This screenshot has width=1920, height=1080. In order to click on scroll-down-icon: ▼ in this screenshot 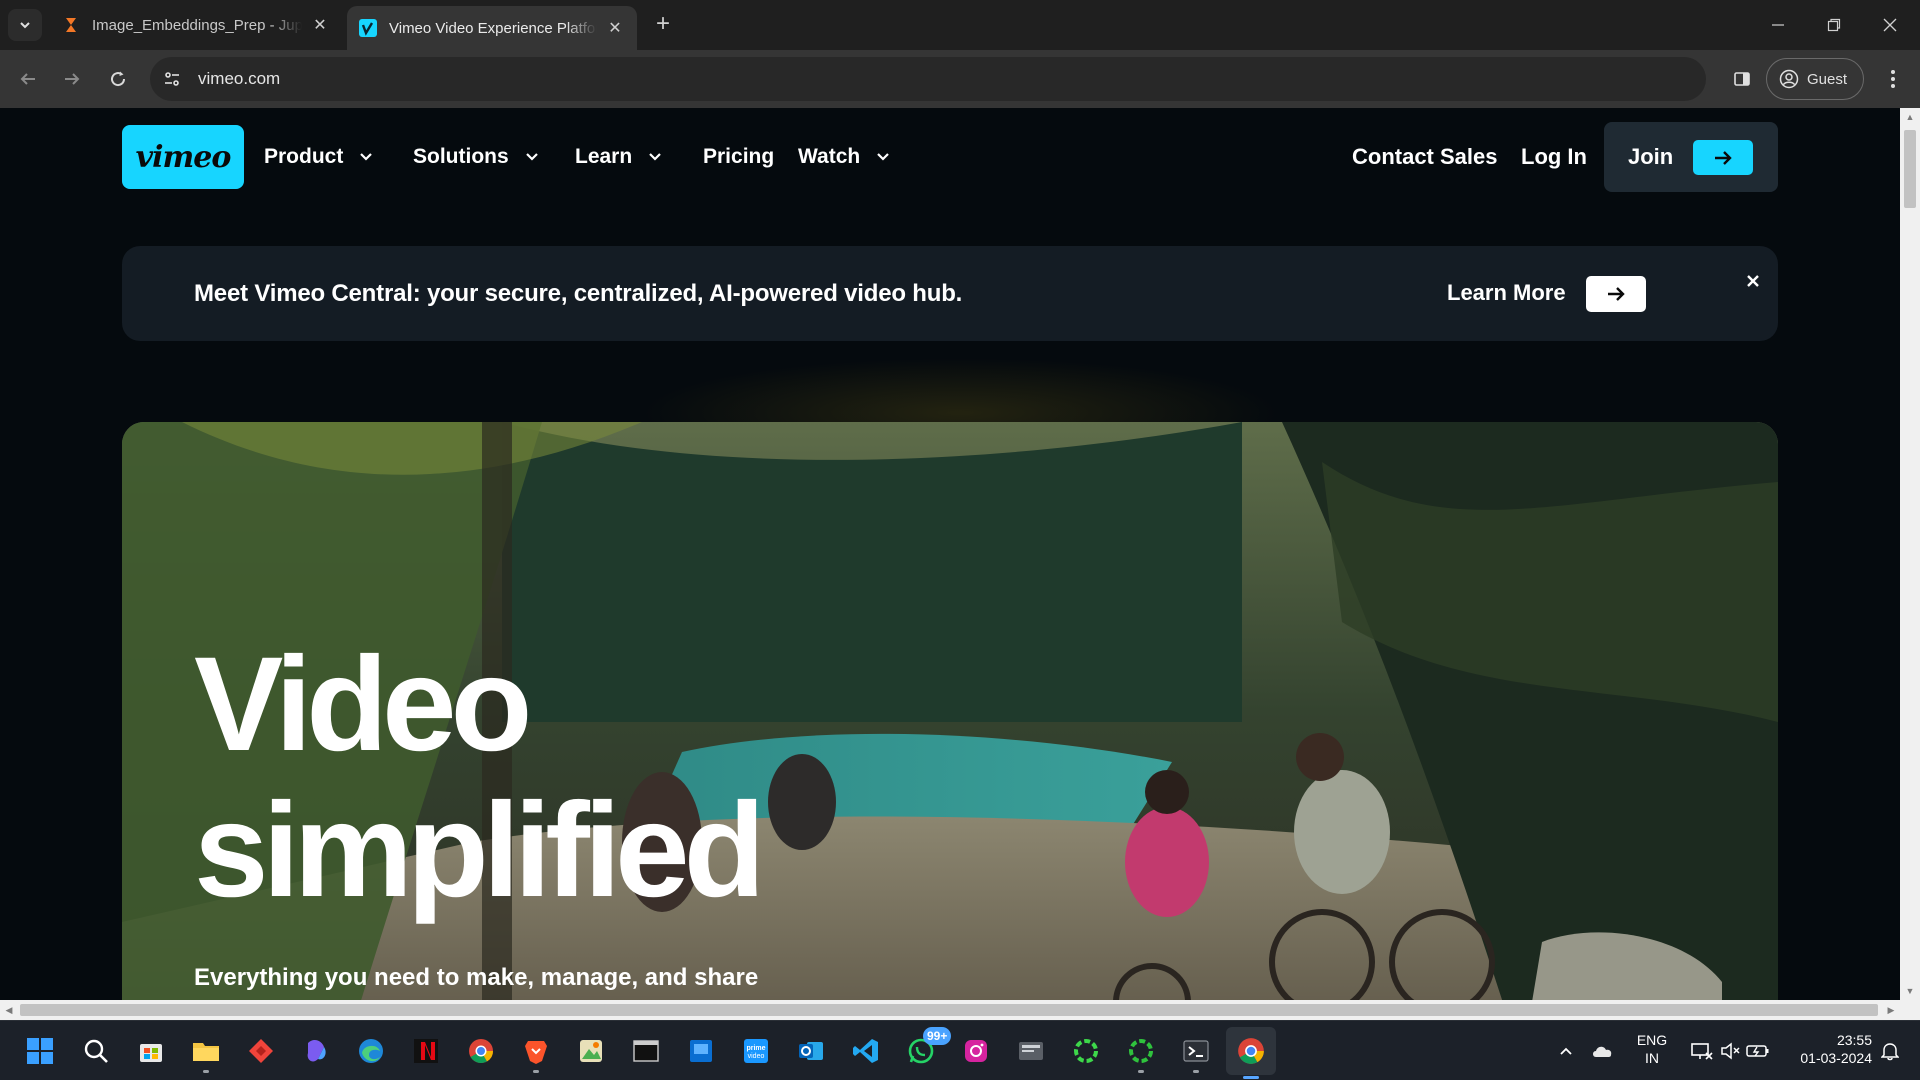, I will do `click(1910, 991)`.